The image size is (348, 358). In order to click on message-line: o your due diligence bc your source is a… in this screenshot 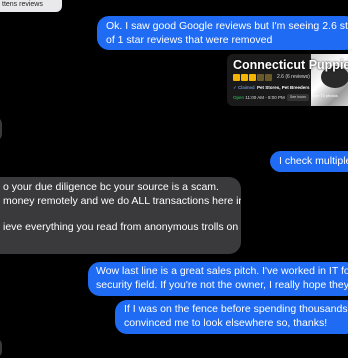, I will do `click(111, 187)`.